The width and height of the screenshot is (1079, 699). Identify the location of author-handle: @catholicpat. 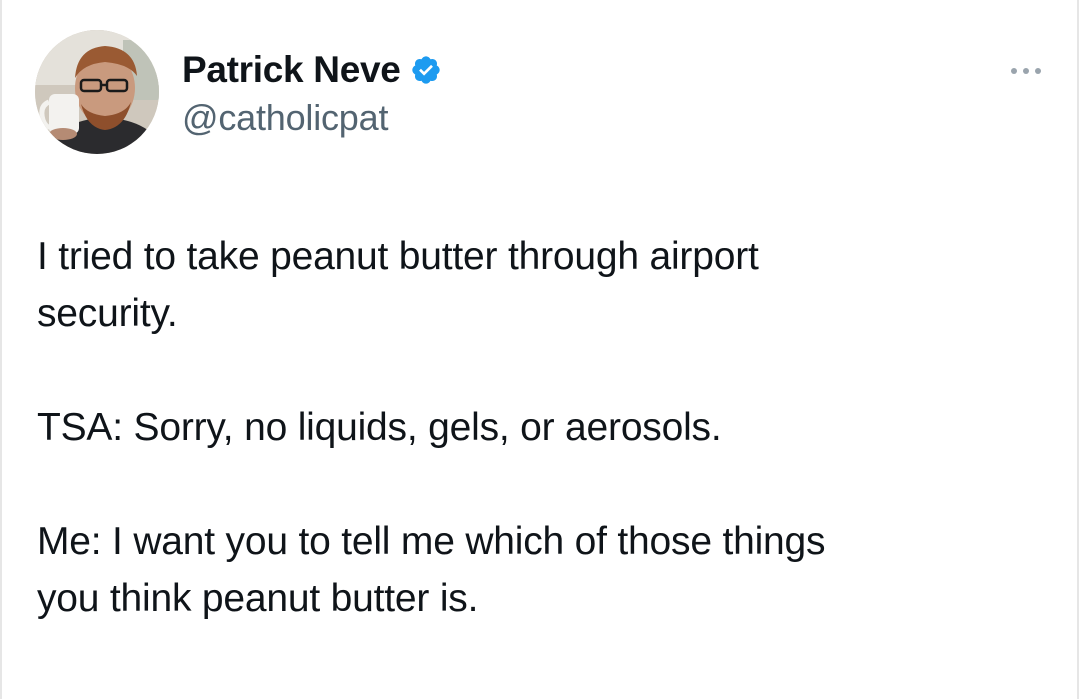
(285, 118).